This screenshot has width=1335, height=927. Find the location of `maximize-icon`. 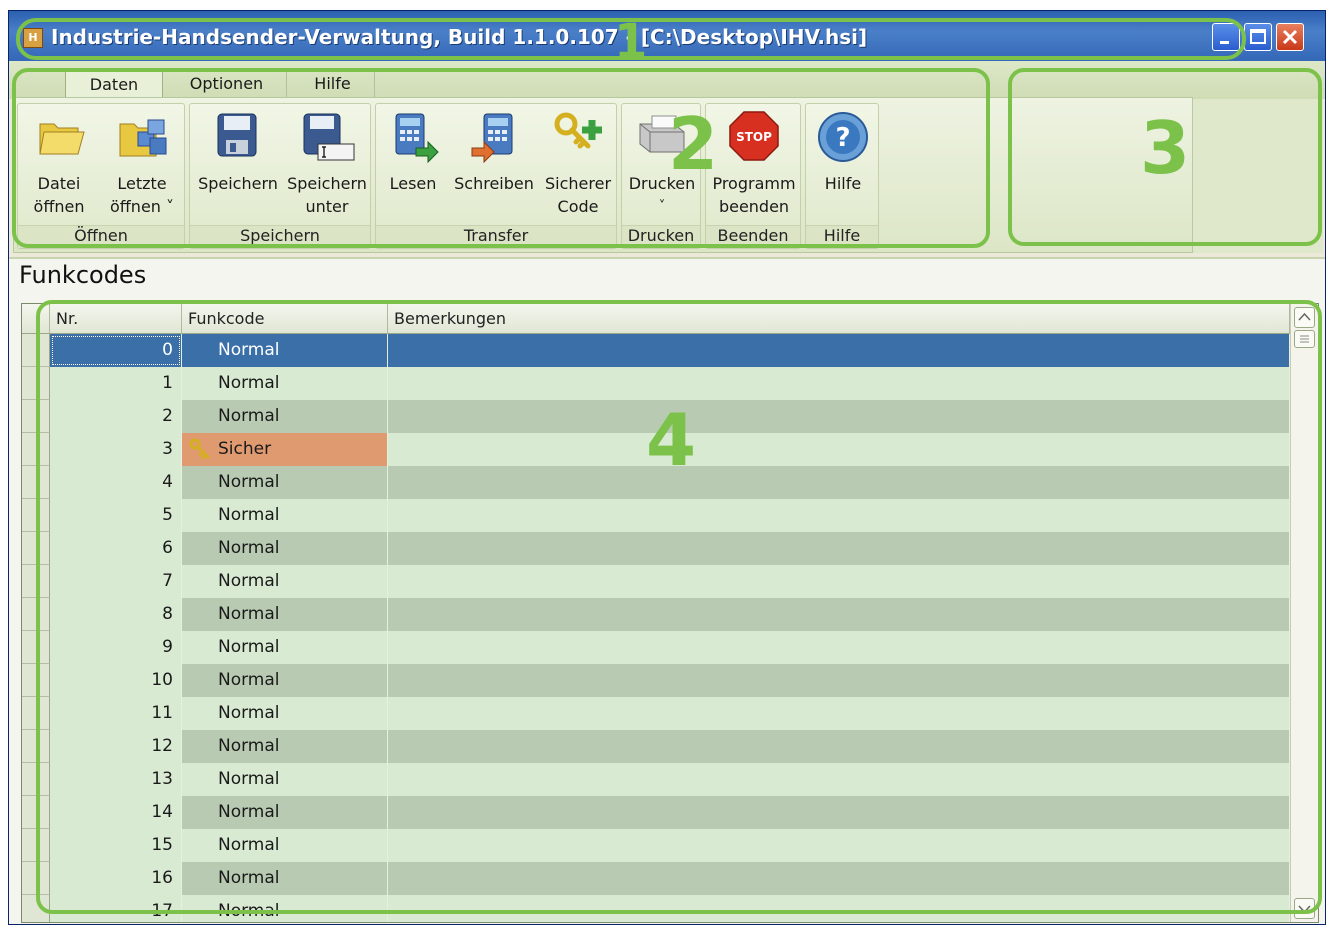

maximize-icon is located at coordinates (1258, 36).